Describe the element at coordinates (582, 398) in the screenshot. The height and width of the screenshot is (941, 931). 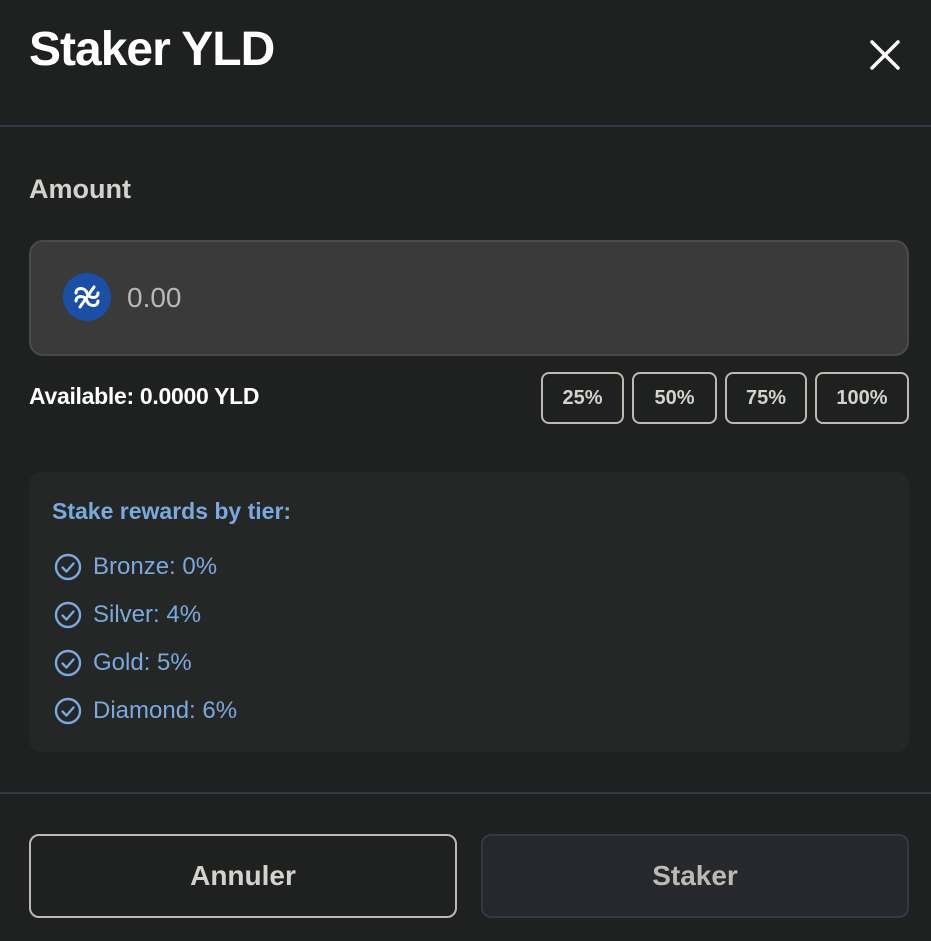
I see `percent-25-button: 25%` at that location.